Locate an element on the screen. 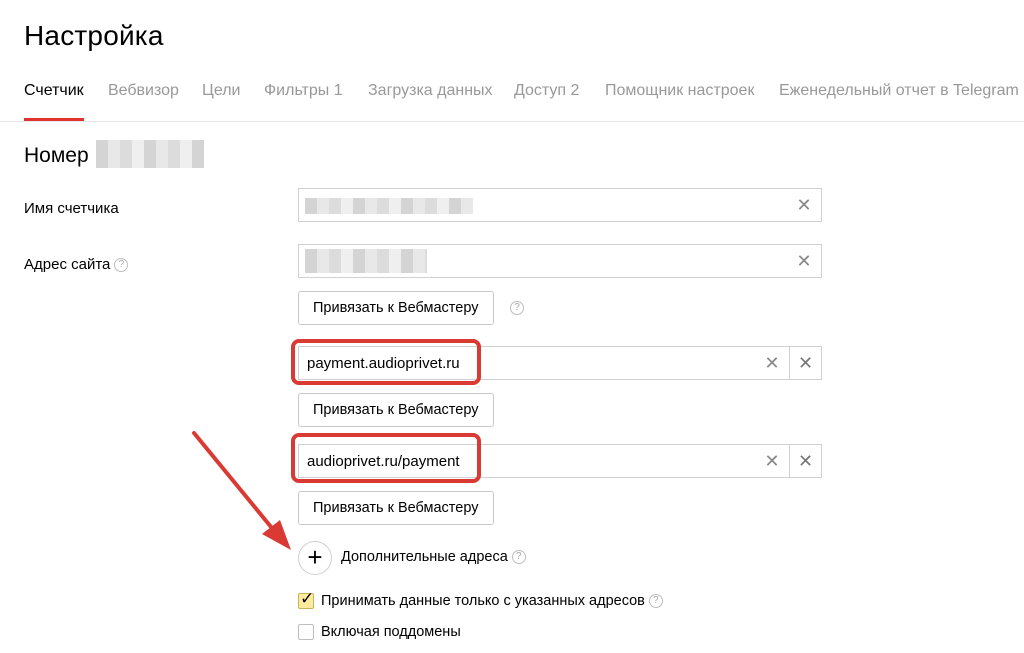 This screenshot has height=653, width=1024. annotation-arrow-icon is located at coordinates (241, 490).